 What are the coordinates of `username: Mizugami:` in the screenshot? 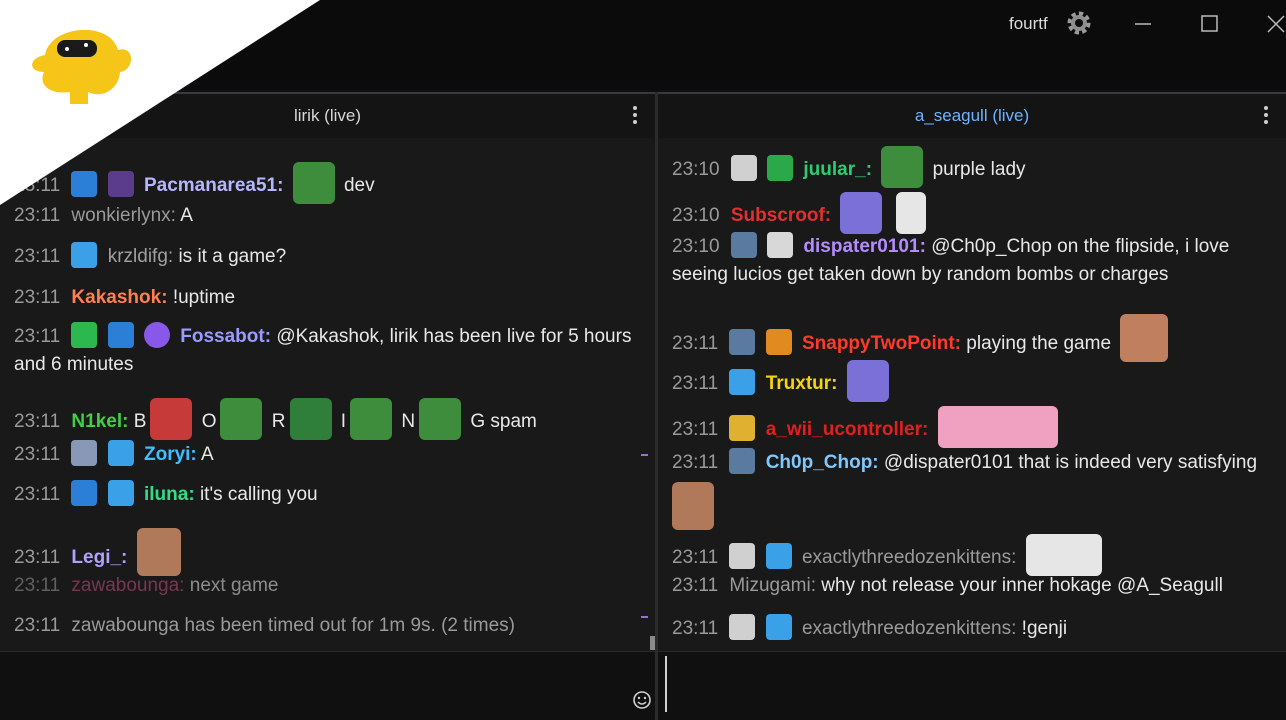 It's located at (772, 585).